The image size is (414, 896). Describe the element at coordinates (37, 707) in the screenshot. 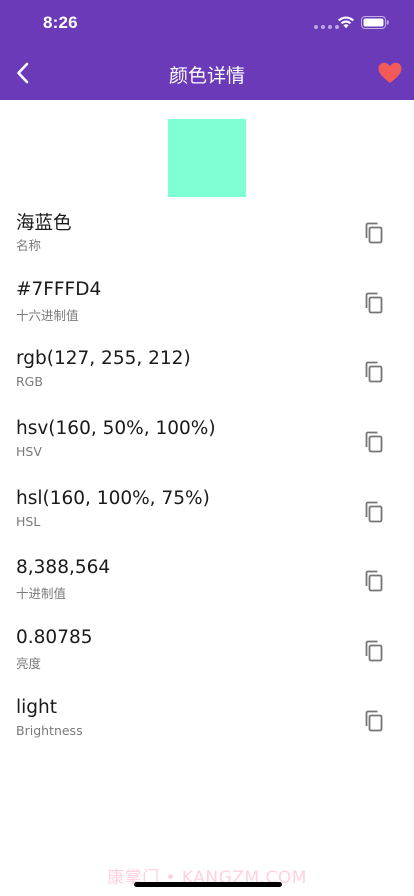

I see `detail-value: light` at that location.